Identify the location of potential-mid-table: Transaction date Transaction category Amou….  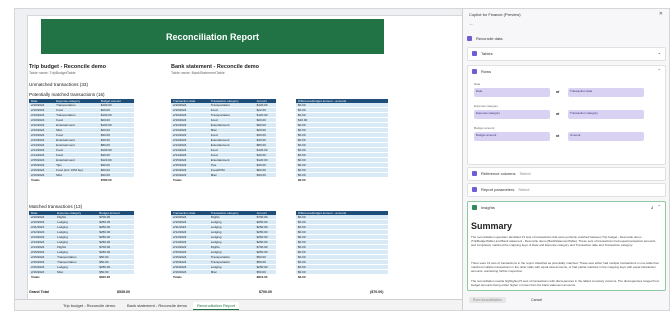
(223, 141).